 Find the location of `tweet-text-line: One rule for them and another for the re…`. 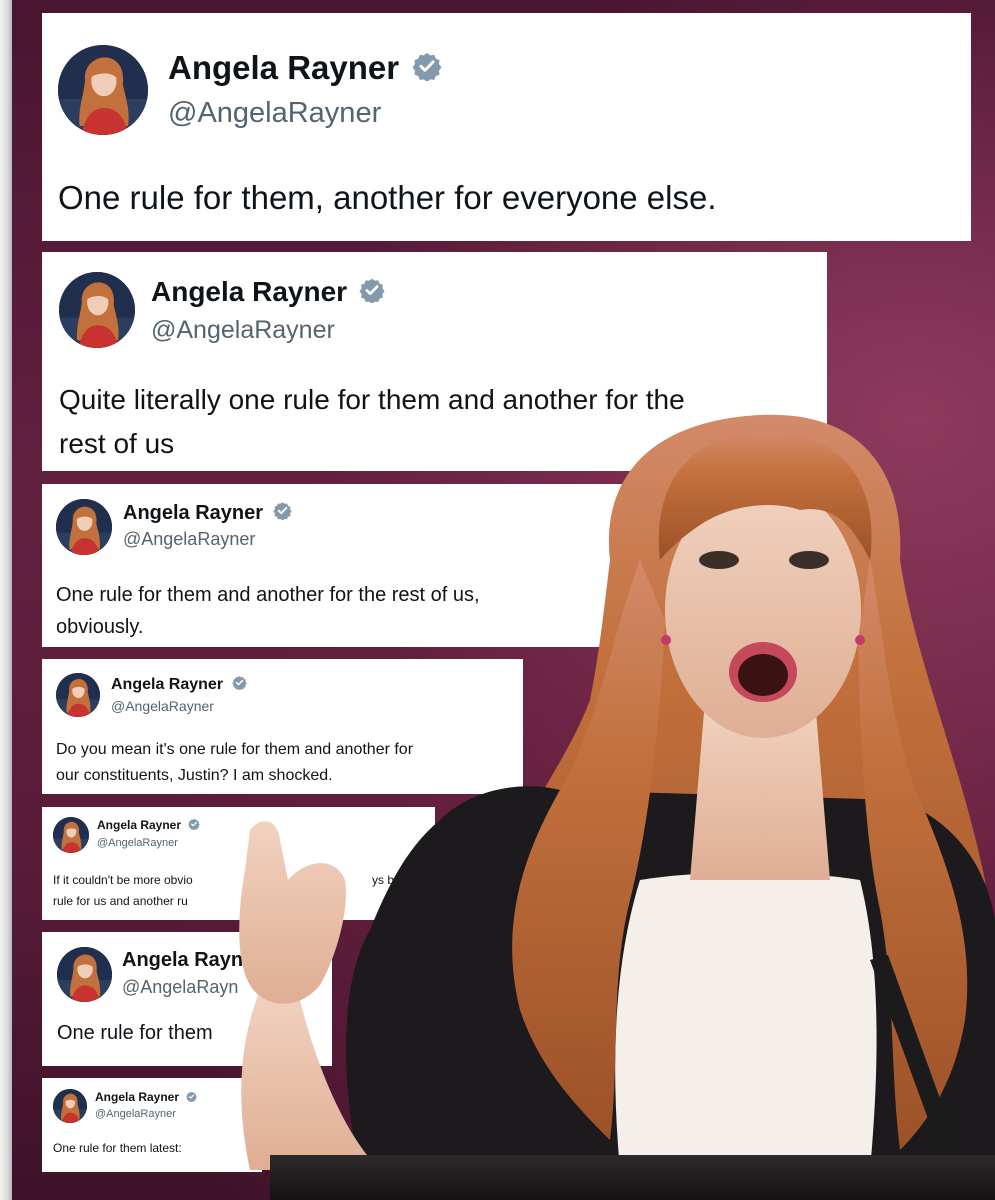

tweet-text-line: One rule for them and another for the re… is located at coordinates (268, 595).